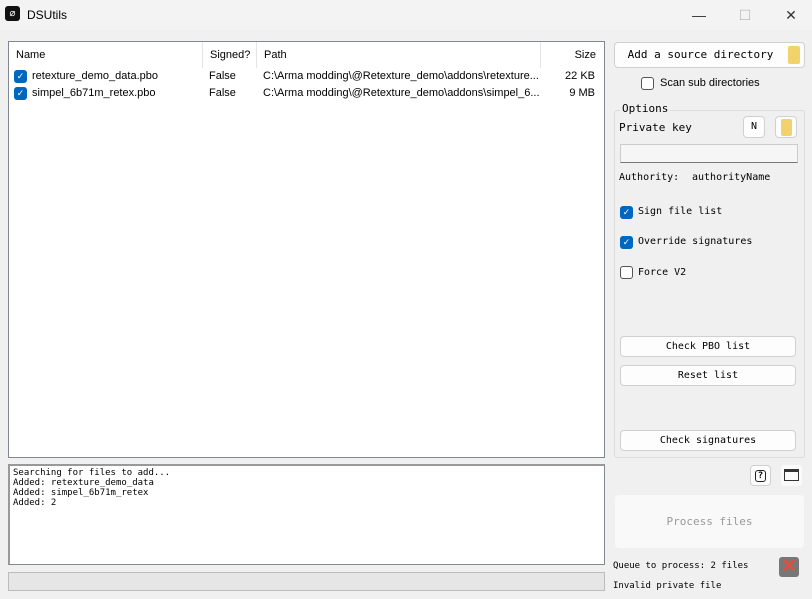 This screenshot has height=599, width=812. What do you see at coordinates (12, 13) in the screenshot?
I see `app-icon: ⌀` at bounding box center [12, 13].